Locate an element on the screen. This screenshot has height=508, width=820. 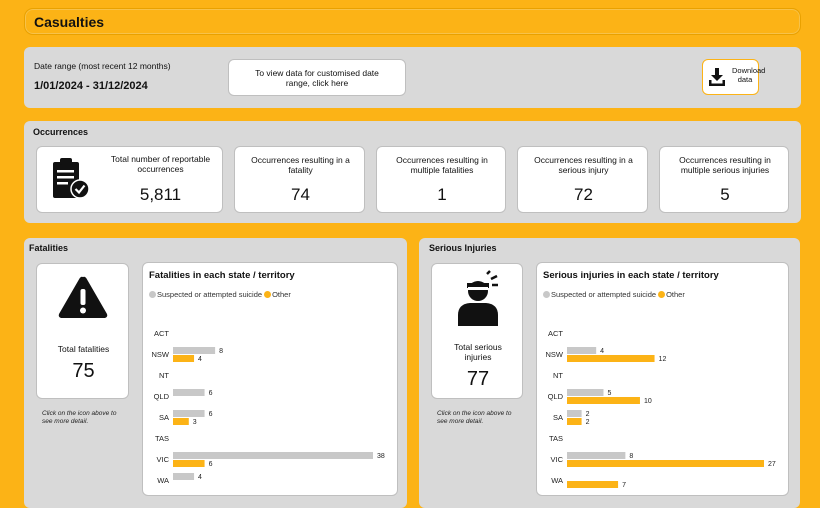
bar-value-label: 38 is located at coordinates (381, 456).